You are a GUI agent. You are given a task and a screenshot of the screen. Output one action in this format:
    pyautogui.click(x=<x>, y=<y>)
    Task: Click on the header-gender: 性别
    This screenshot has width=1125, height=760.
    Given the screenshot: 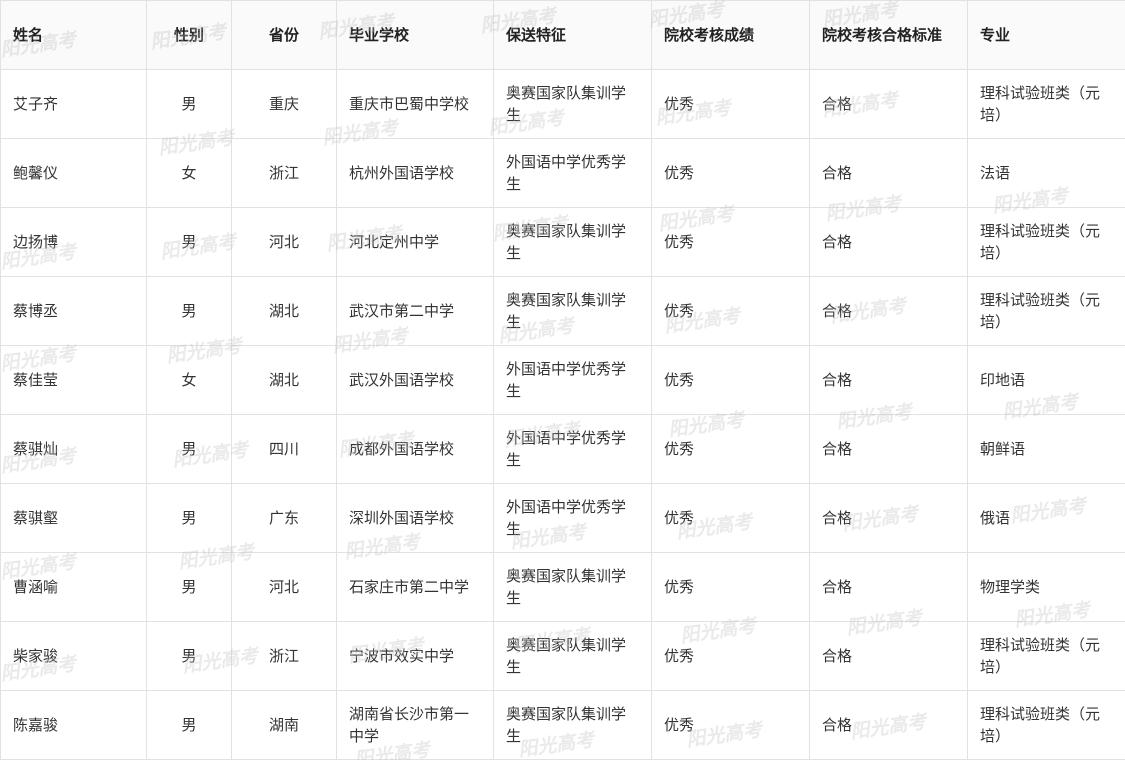 What is the action you would take?
    pyautogui.click(x=189, y=35)
    